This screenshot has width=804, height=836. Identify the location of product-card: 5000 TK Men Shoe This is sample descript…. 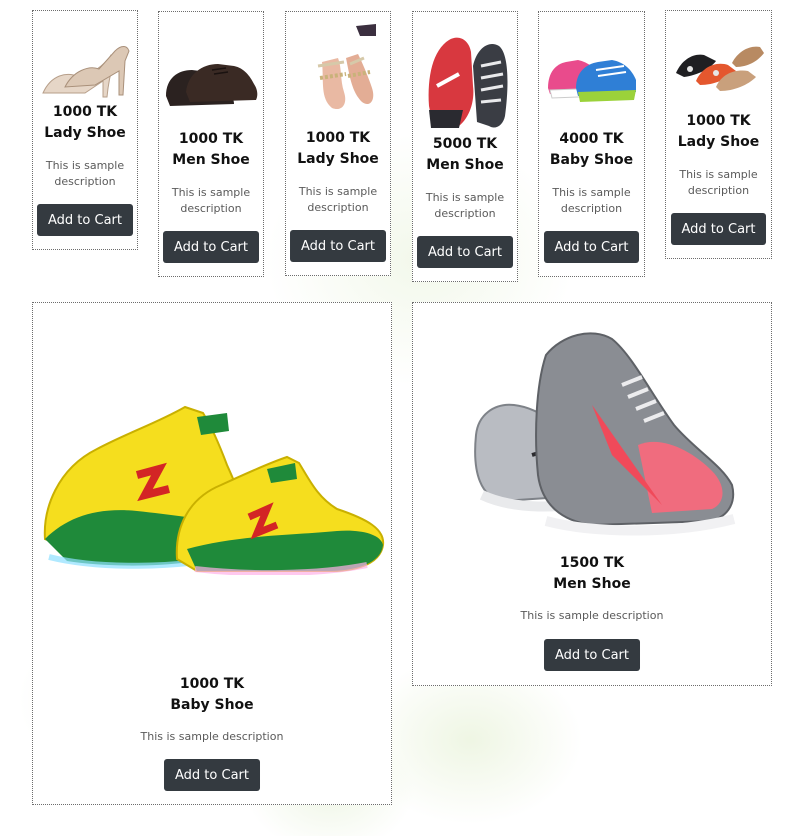
(465, 146).